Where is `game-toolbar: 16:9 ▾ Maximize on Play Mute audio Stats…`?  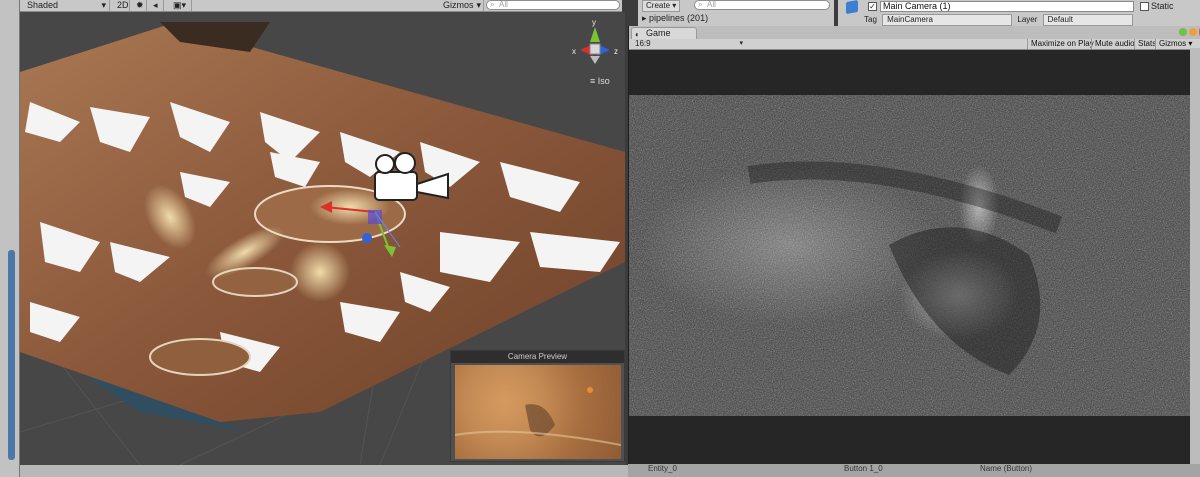 game-toolbar: 16:9 ▾ Maximize on Play Mute audio Stats… is located at coordinates (914, 44).